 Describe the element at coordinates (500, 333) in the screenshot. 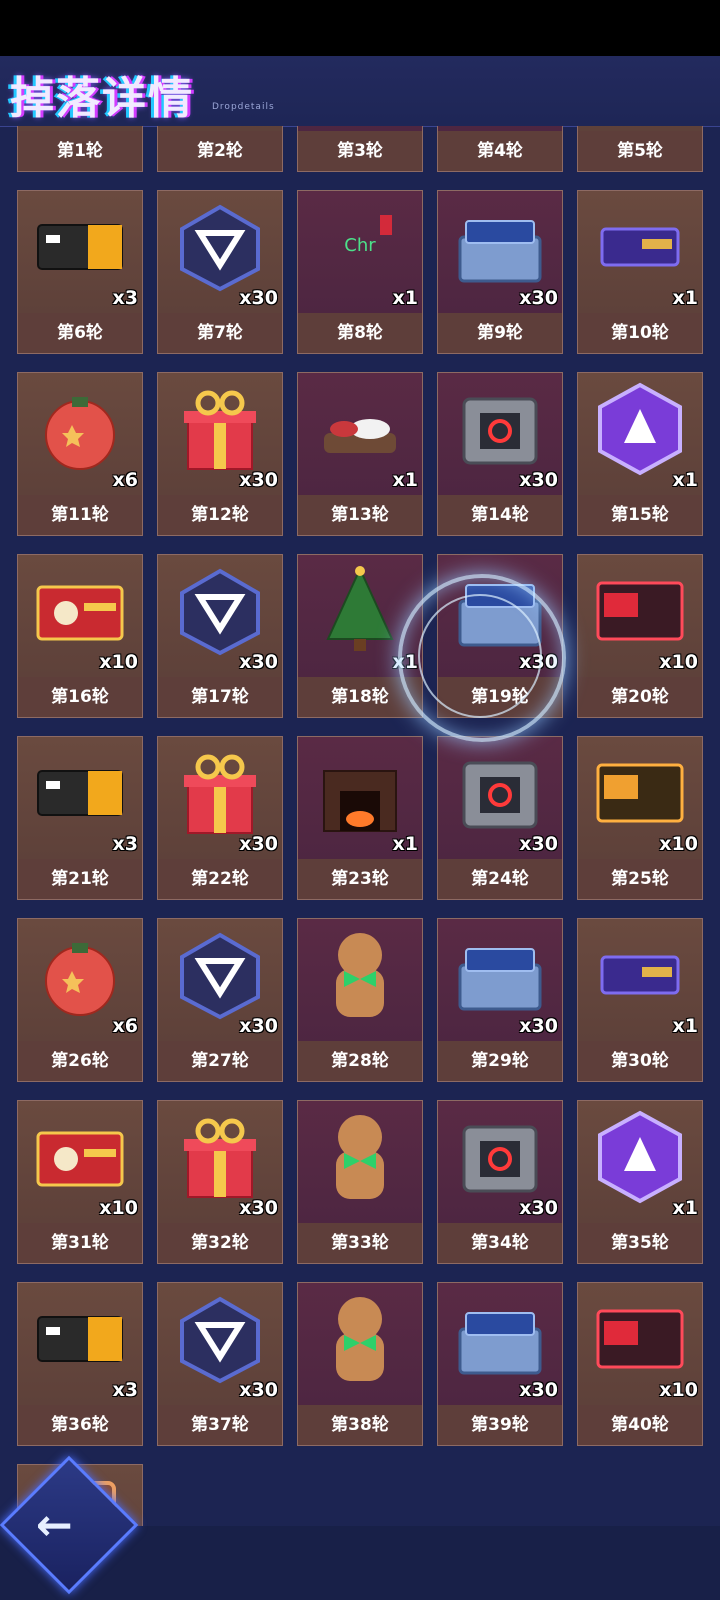

I see `round-label: 第9轮` at that location.